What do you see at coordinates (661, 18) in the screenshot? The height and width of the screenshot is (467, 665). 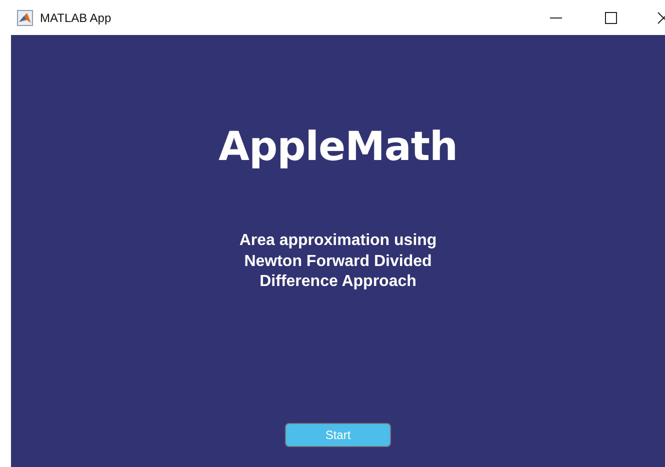 I see `close-icon` at bounding box center [661, 18].